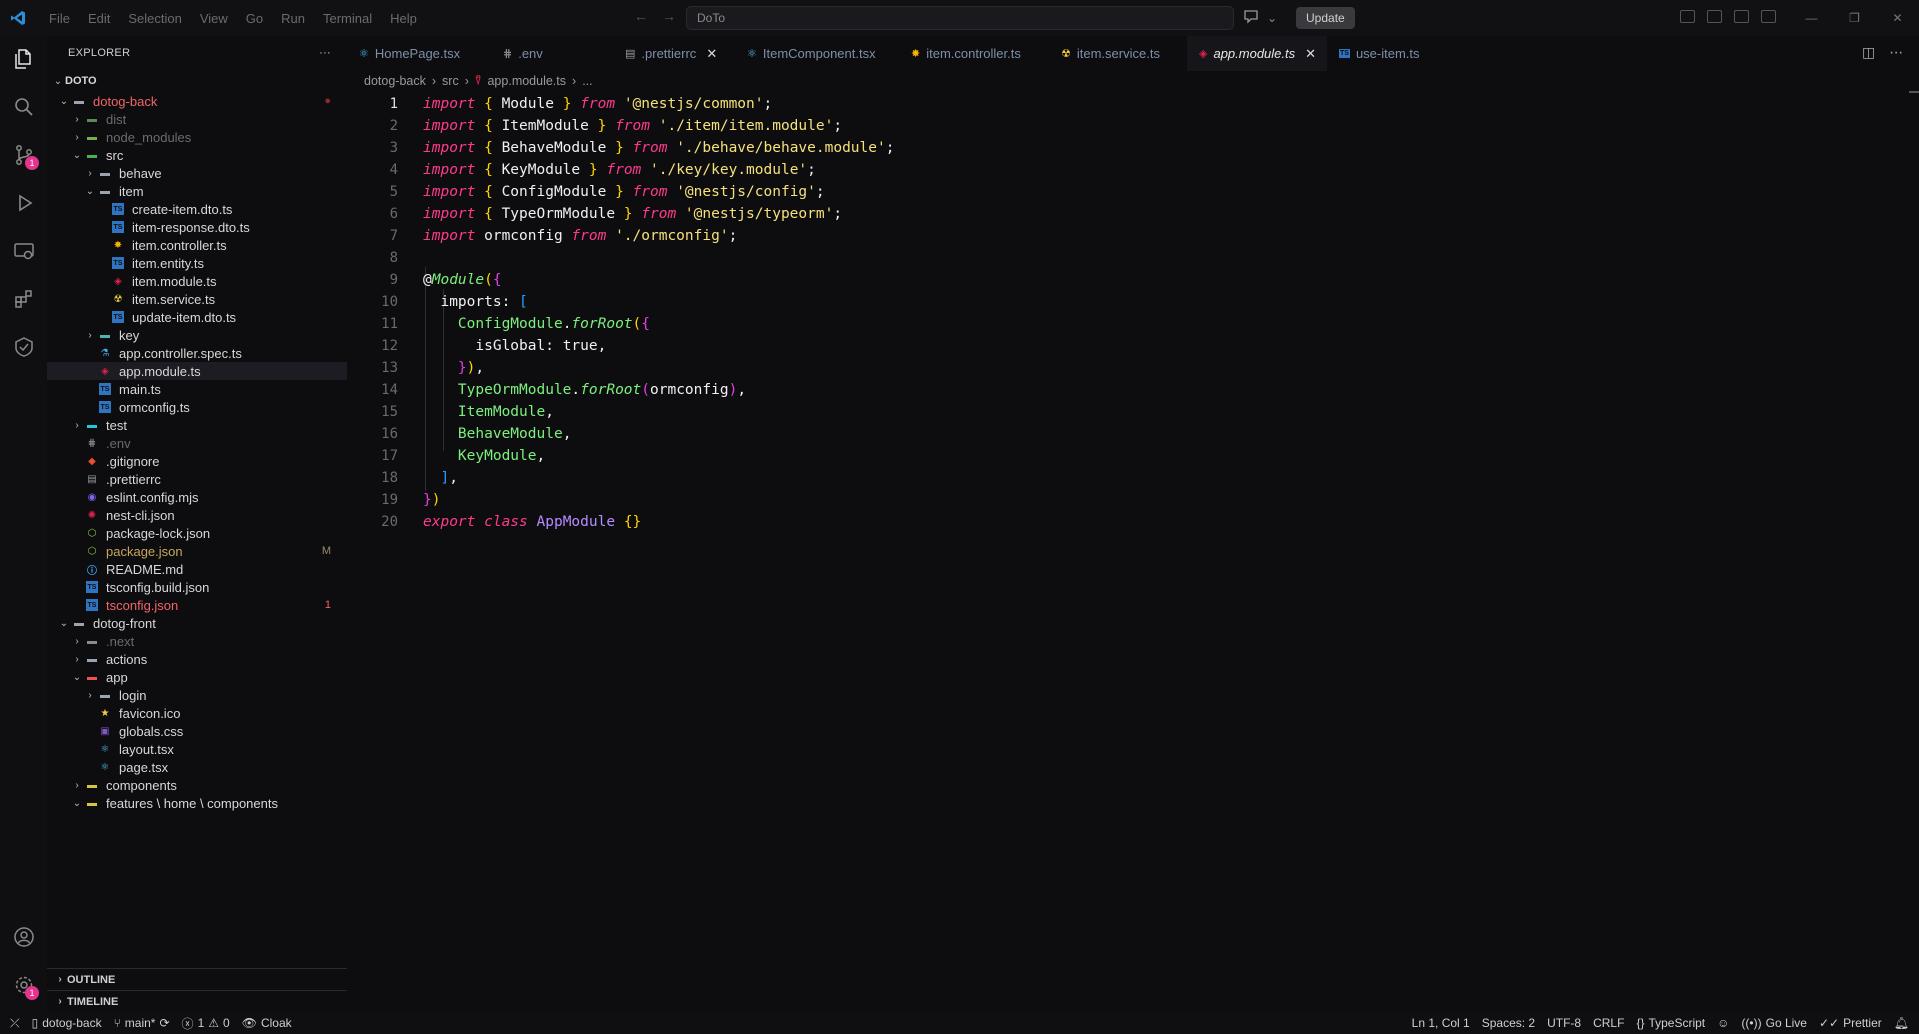  Describe the element at coordinates (325, 53) in the screenshot. I see `more-actions-icon: ···` at that location.